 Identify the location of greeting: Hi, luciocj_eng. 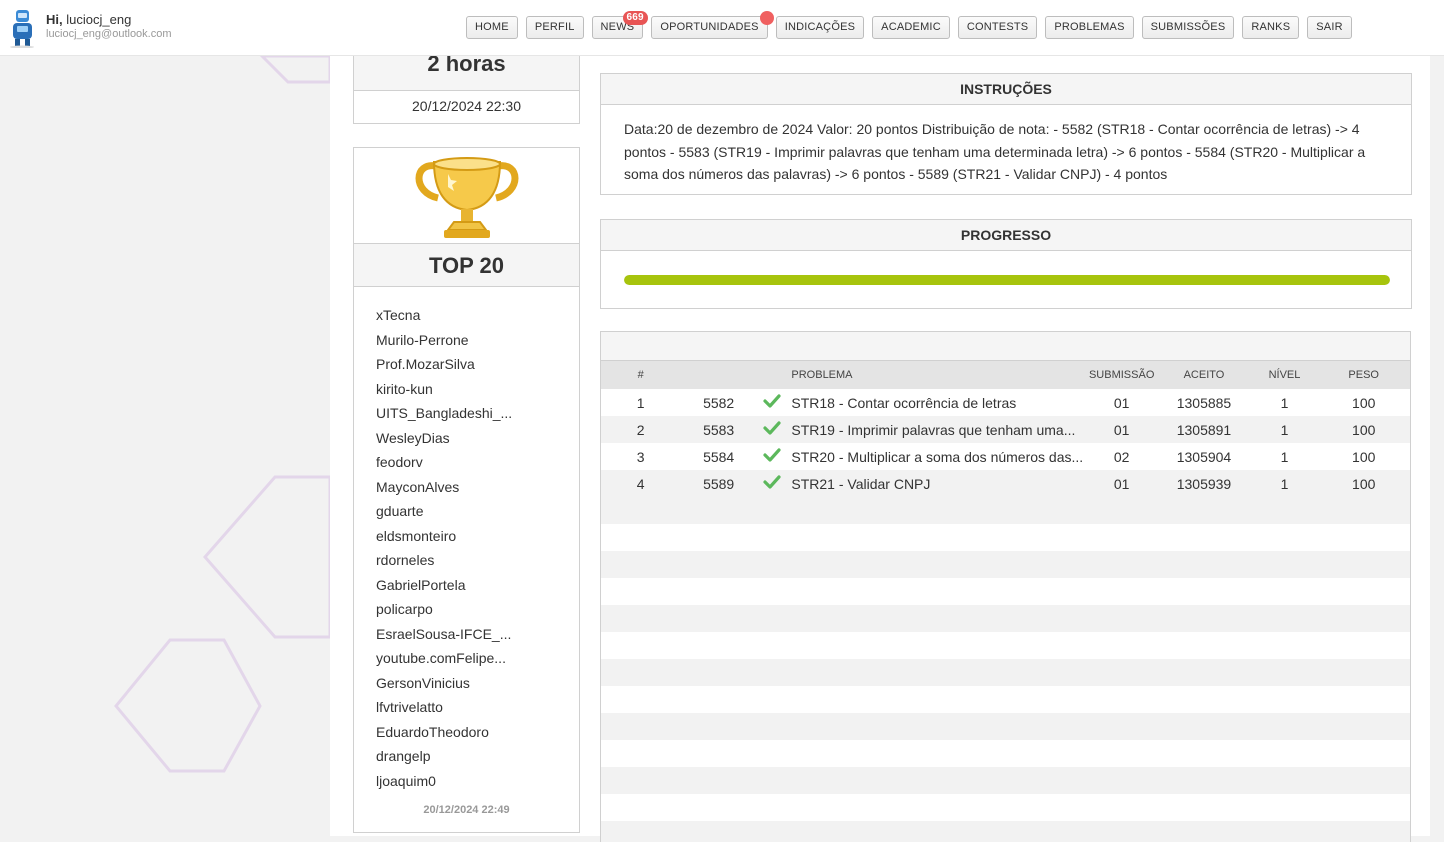
(109, 19).